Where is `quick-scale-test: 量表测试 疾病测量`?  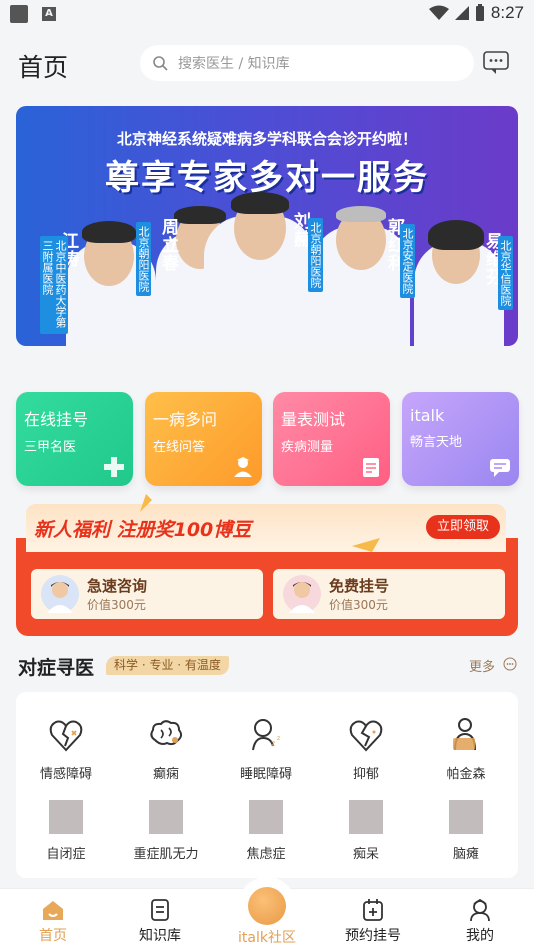
quick-scale-test: 量表测试 疾病测量 is located at coordinates (331, 439).